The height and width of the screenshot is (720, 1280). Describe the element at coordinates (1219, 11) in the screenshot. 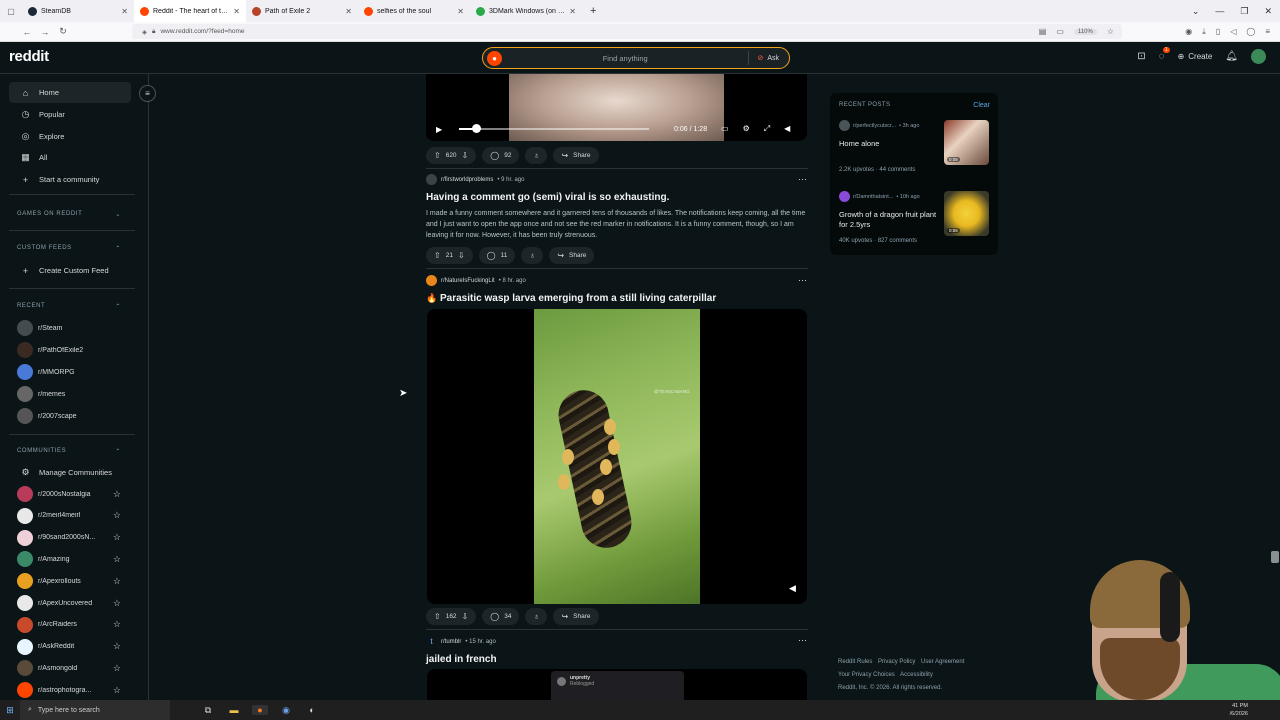

I see `minimize-button: —` at that location.